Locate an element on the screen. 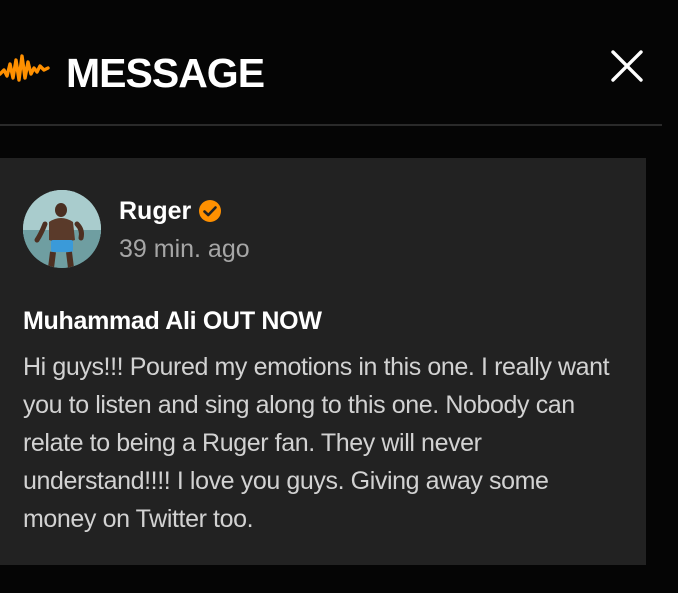 Image resolution: width=678 pixels, height=593 pixels. verified-badge-icon is located at coordinates (210, 211).